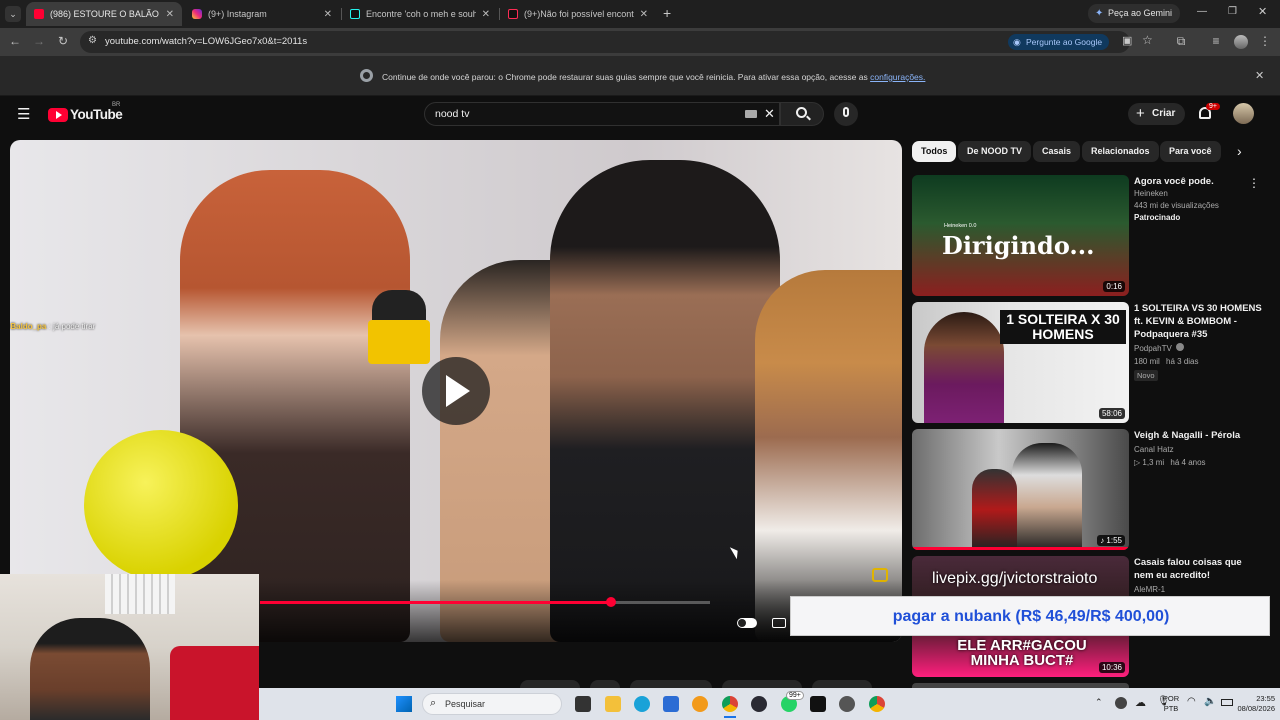 The image size is (1280, 720). I want to click on tray-overflow-icon: ⌃, so click(1099, 702).